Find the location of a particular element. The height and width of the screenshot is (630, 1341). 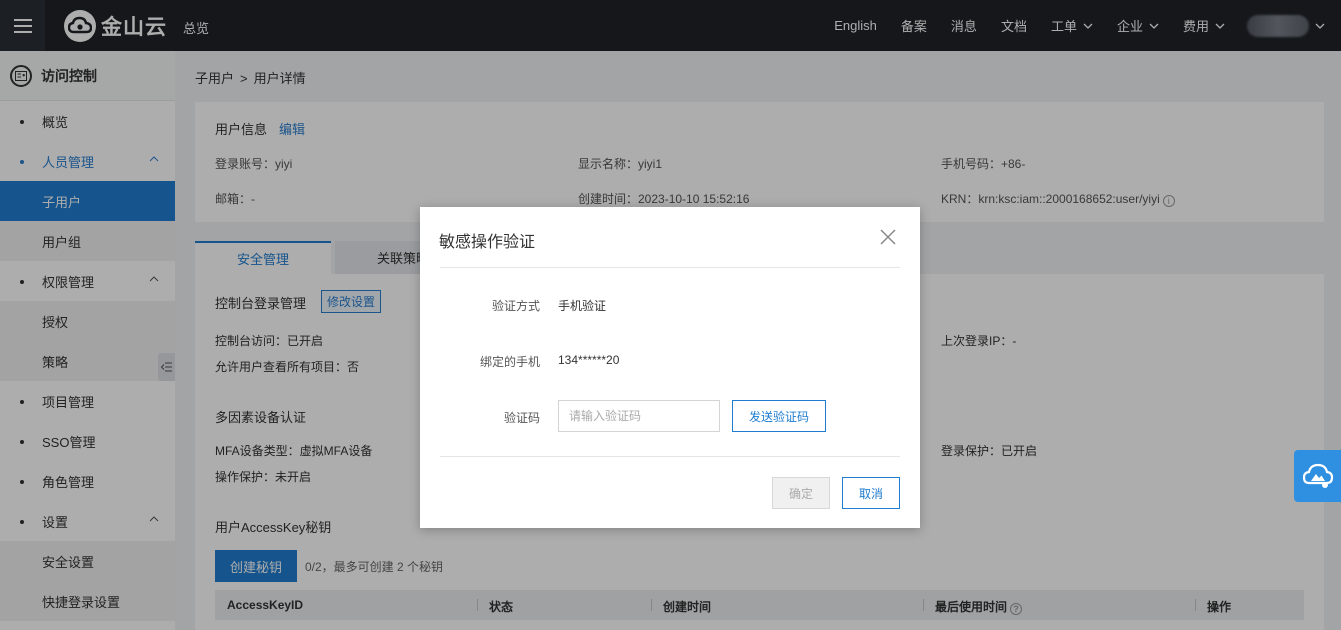

method-value: 手机验证 is located at coordinates (582, 306).